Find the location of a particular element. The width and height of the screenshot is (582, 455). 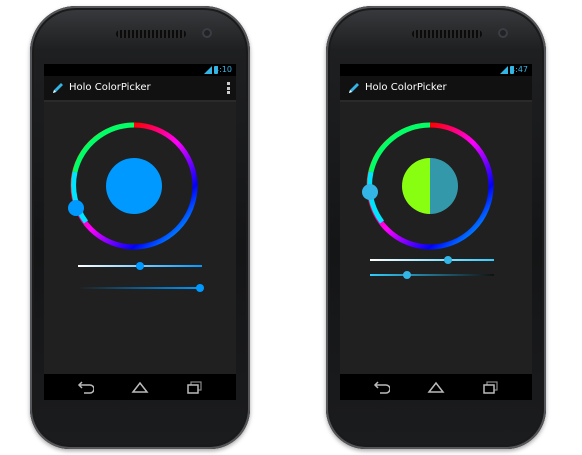

clock: 4:47 is located at coordinates (519, 69).